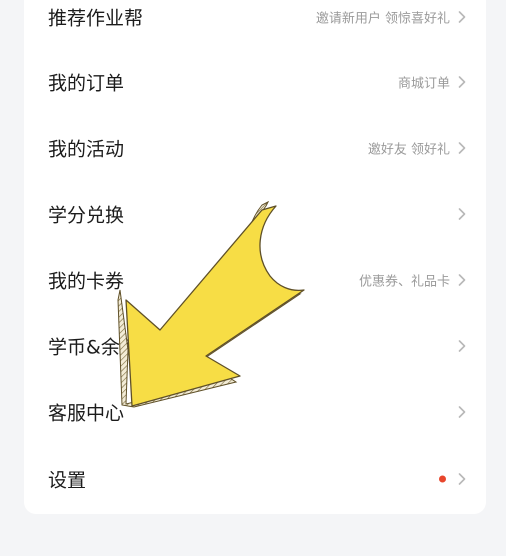 The width and height of the screenshot is (506, 556). I want to click on menu-item-label: 推荐作业帮, so click(96, 18).